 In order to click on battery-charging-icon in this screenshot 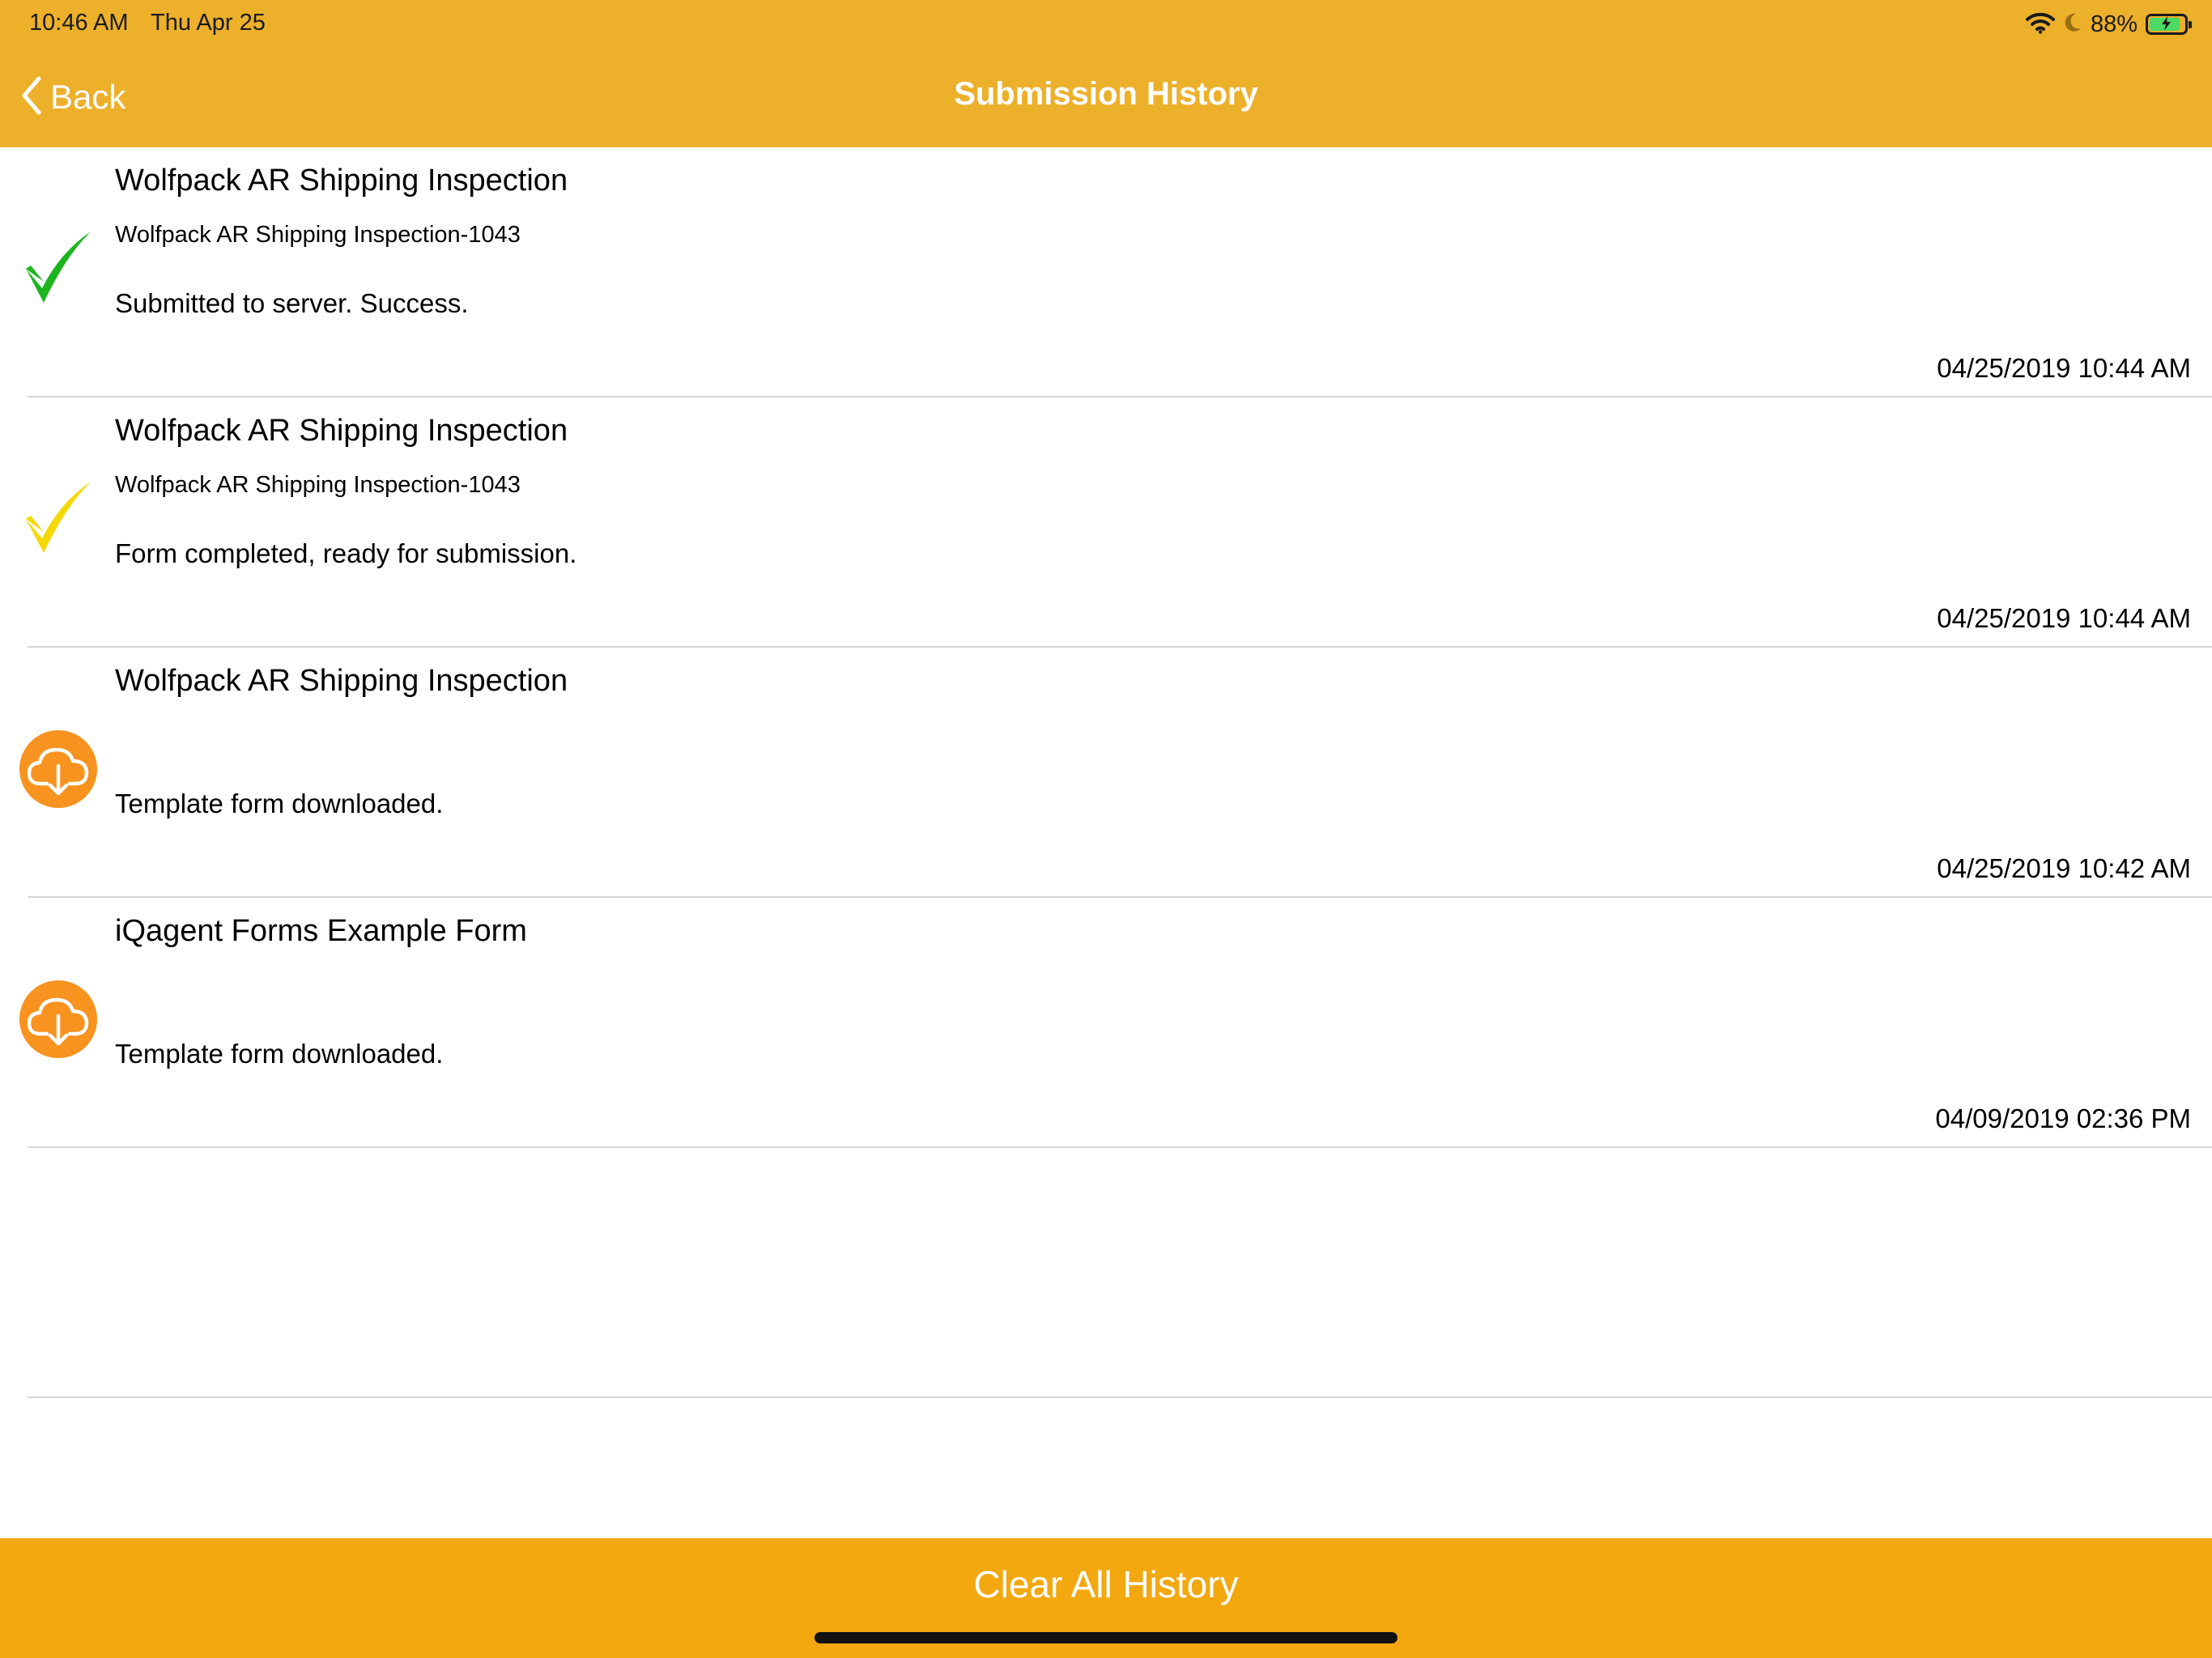, I will do `click(2169, 24)`.